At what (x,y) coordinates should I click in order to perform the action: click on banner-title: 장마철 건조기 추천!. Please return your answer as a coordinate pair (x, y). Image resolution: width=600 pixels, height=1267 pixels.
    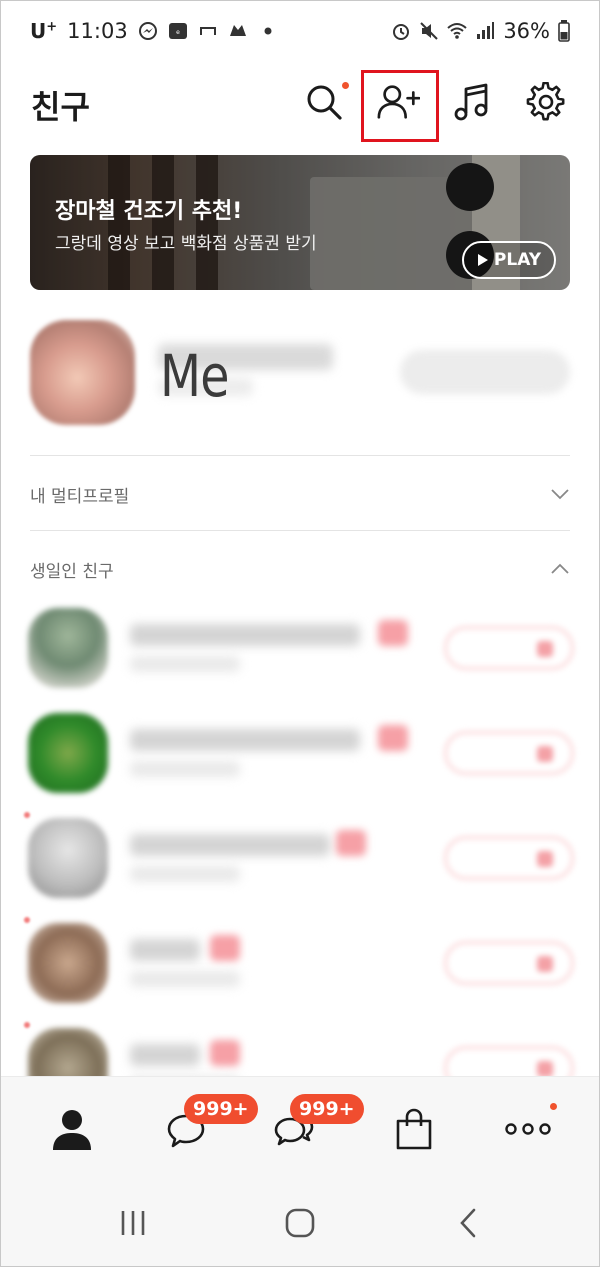
    Looking at the image, I should click on (149, 211).